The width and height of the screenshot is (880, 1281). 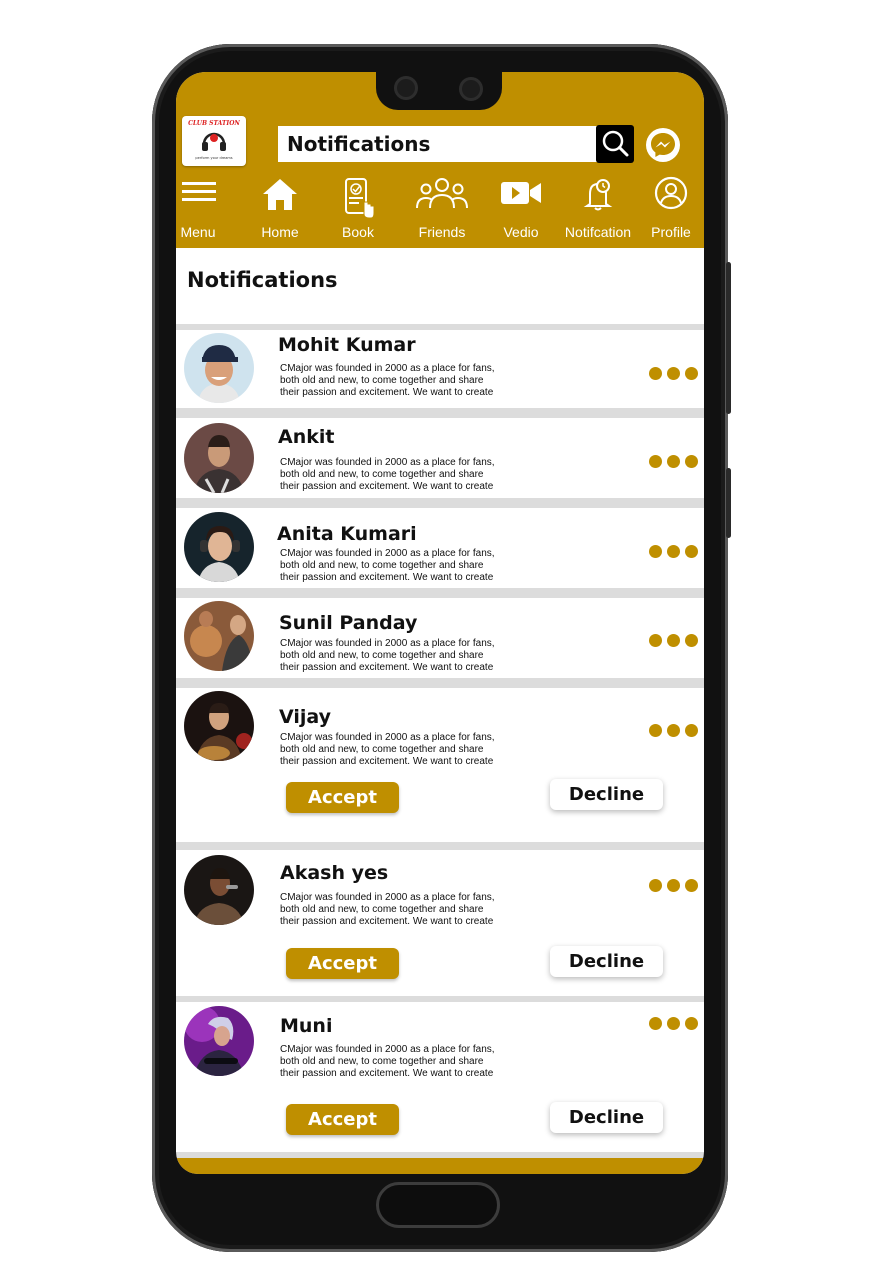 I want to click on search-icon, so click(x=615, y=143).